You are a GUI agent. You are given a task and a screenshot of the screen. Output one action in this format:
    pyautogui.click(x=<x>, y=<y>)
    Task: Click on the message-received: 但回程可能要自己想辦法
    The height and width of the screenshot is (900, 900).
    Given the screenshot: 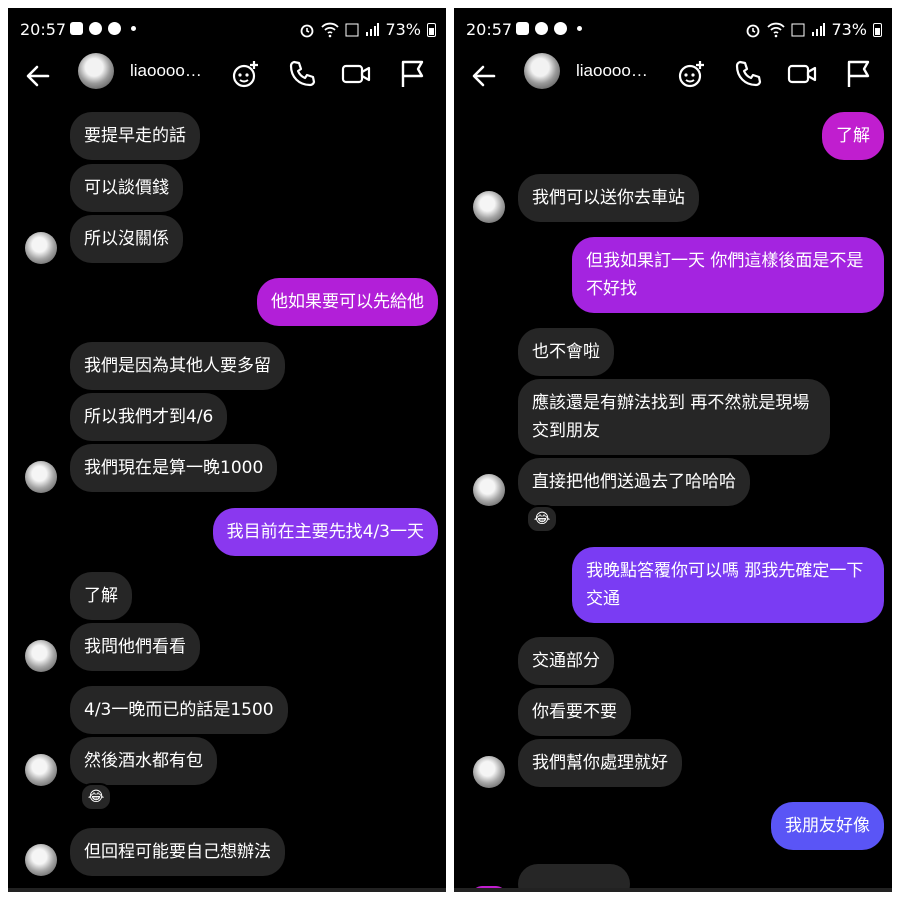 What is the action you would take?
    pyautogui.click(x=177, y=852)
    